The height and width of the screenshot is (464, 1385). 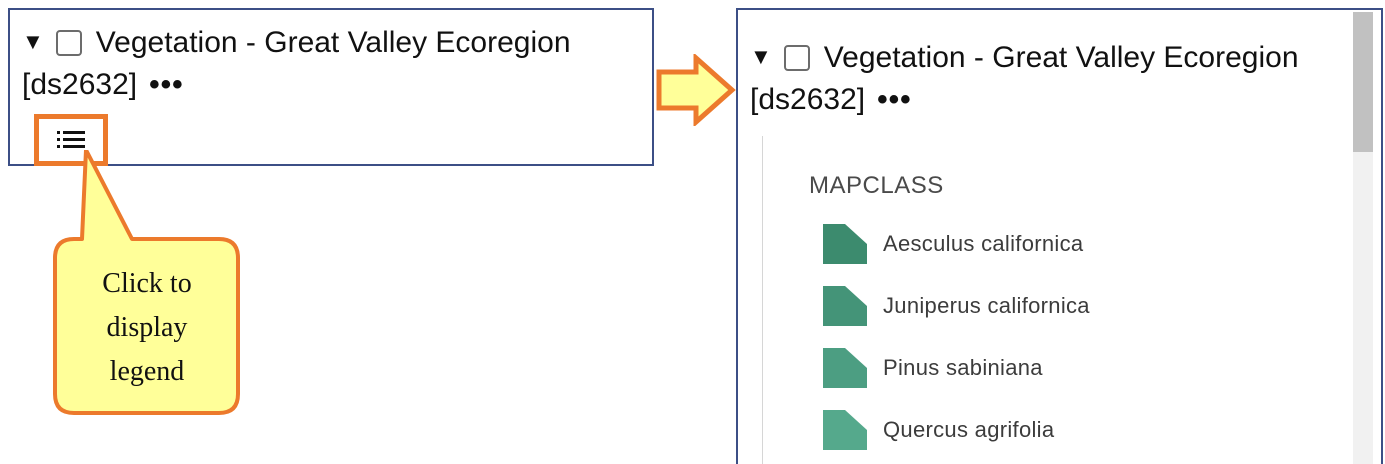 I want to click on legend-item: Quercus agrifolia, so click(x=937, y=430).